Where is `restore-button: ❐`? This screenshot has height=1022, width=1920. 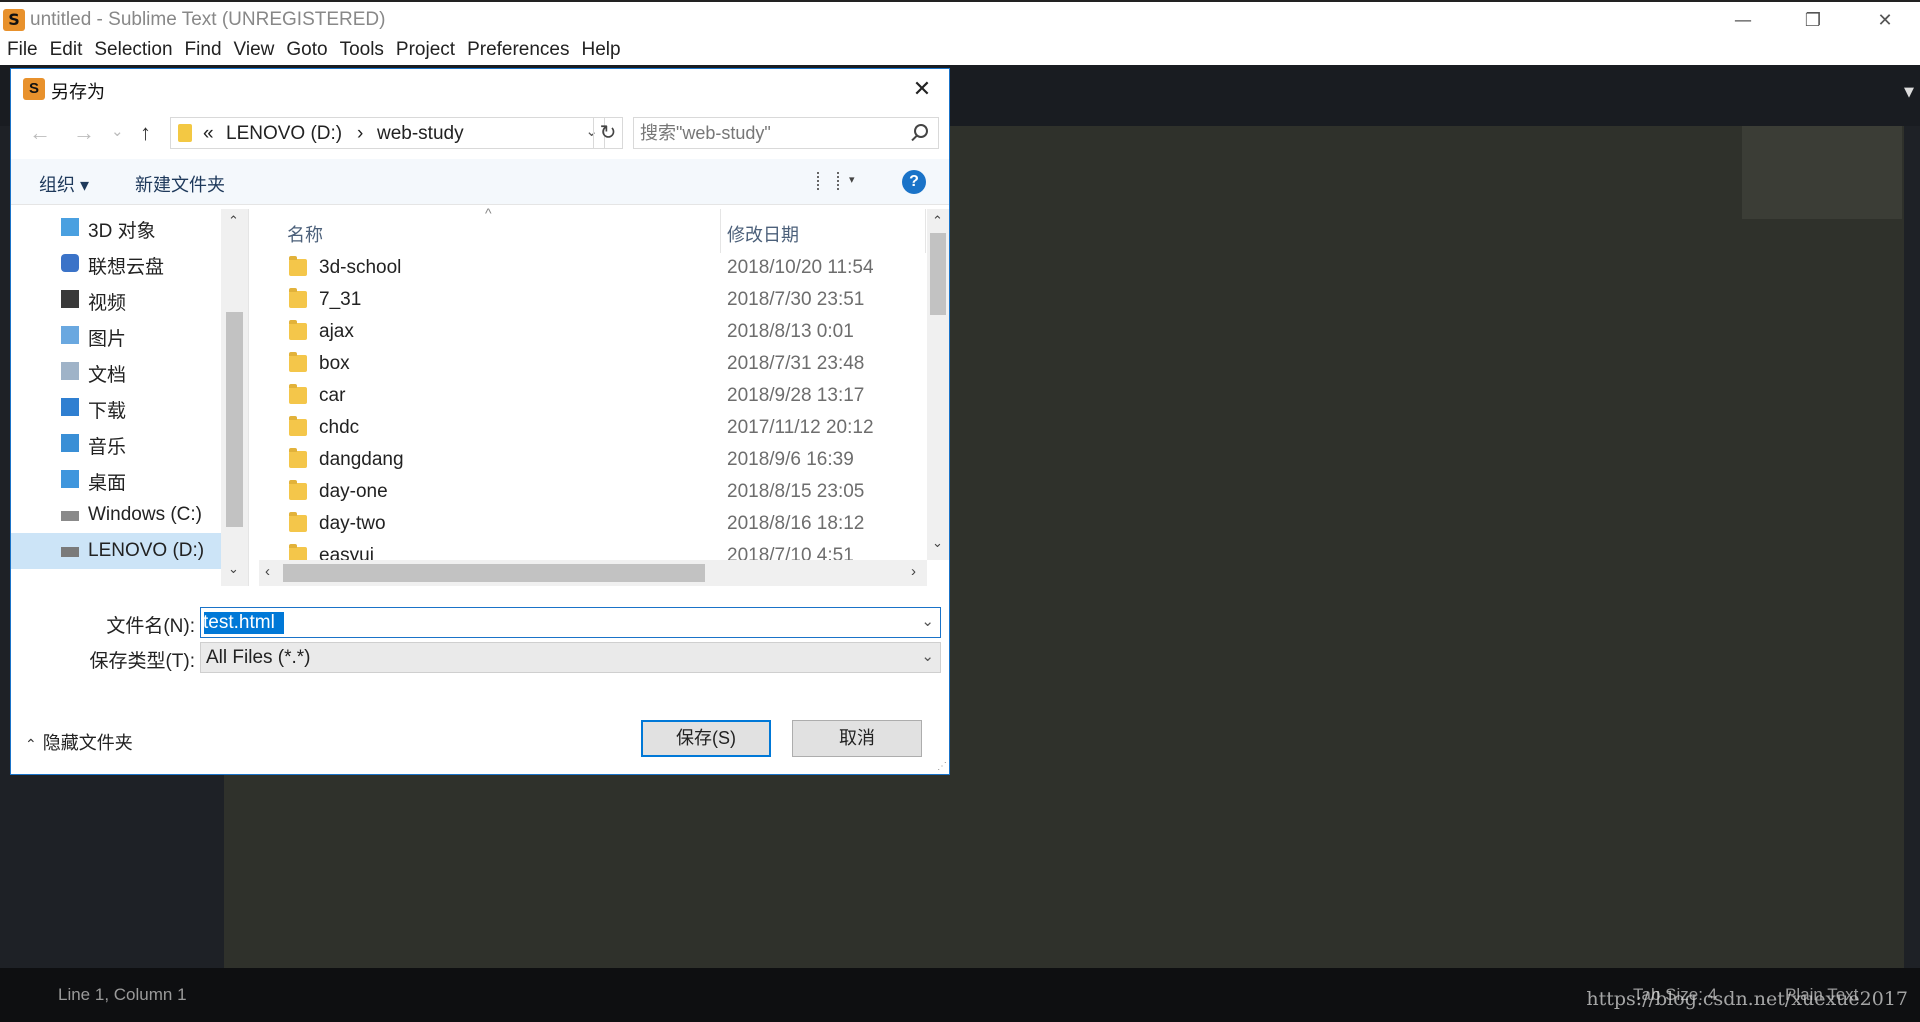
restore-button: ❐ is located at coordinates (1813, 20).